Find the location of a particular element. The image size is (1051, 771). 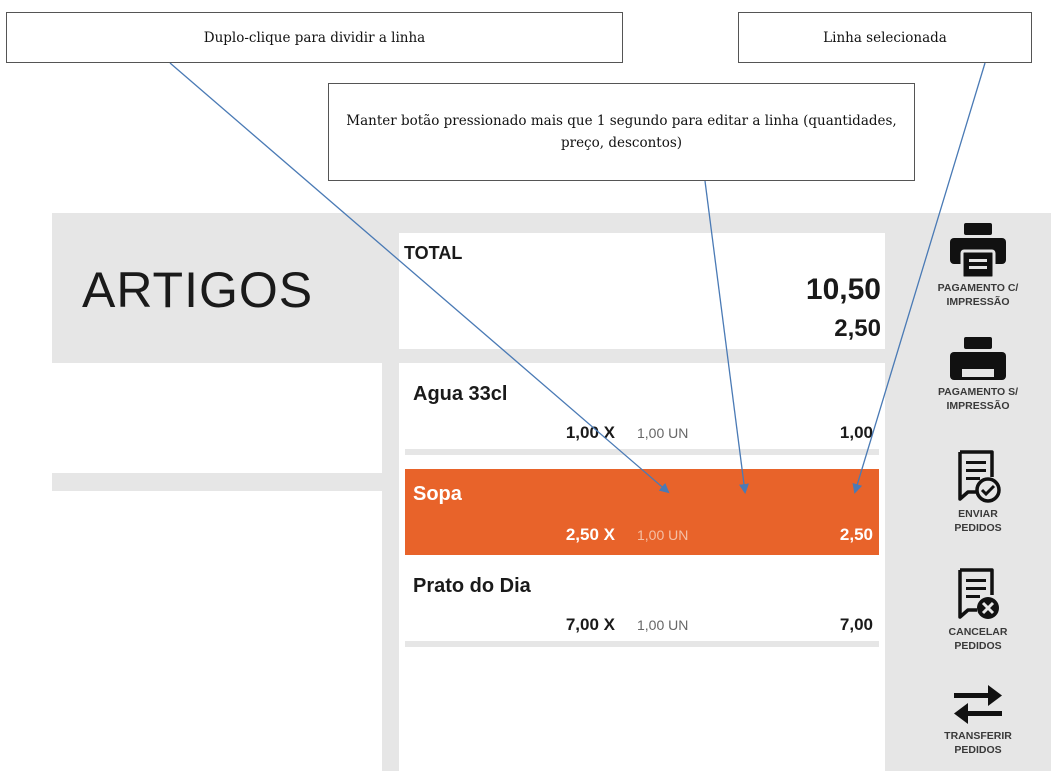

send-orders-icon is located at coordinates (979, 476).